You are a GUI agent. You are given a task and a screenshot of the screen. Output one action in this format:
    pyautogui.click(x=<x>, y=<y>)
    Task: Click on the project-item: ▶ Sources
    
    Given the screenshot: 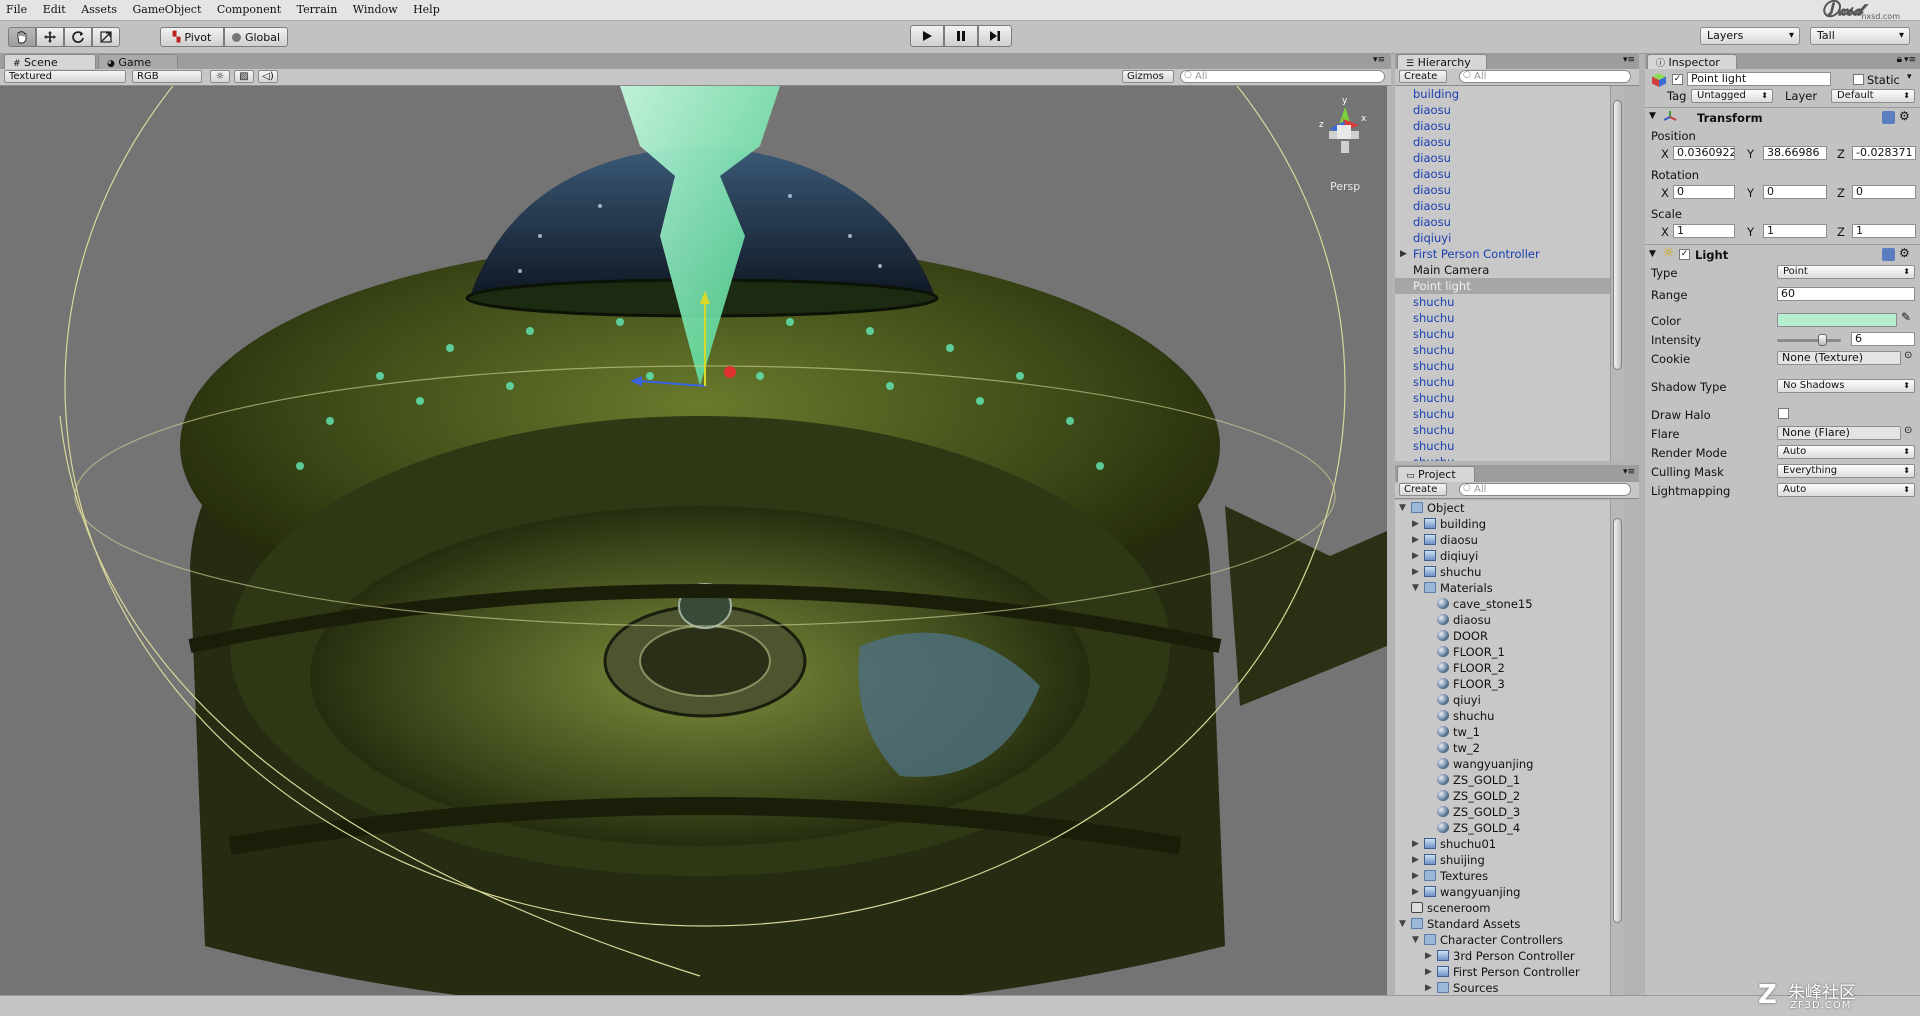 What is the action you would take?
    pyautogui.click(x=1510, y=987)
    